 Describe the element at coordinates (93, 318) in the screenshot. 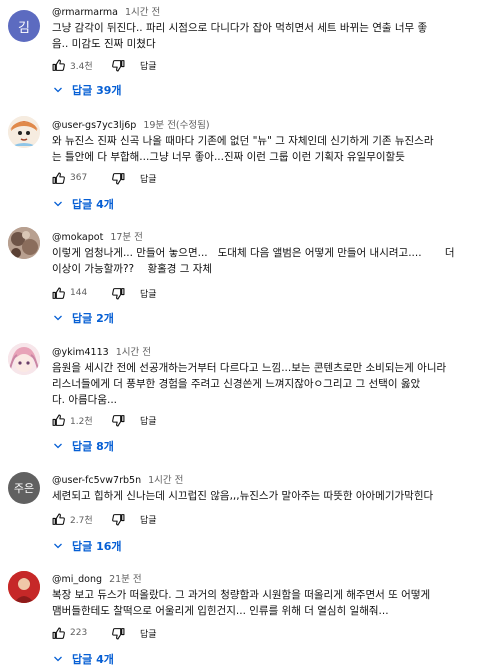

I see `replies-count-label: 답글 2개` at that location.